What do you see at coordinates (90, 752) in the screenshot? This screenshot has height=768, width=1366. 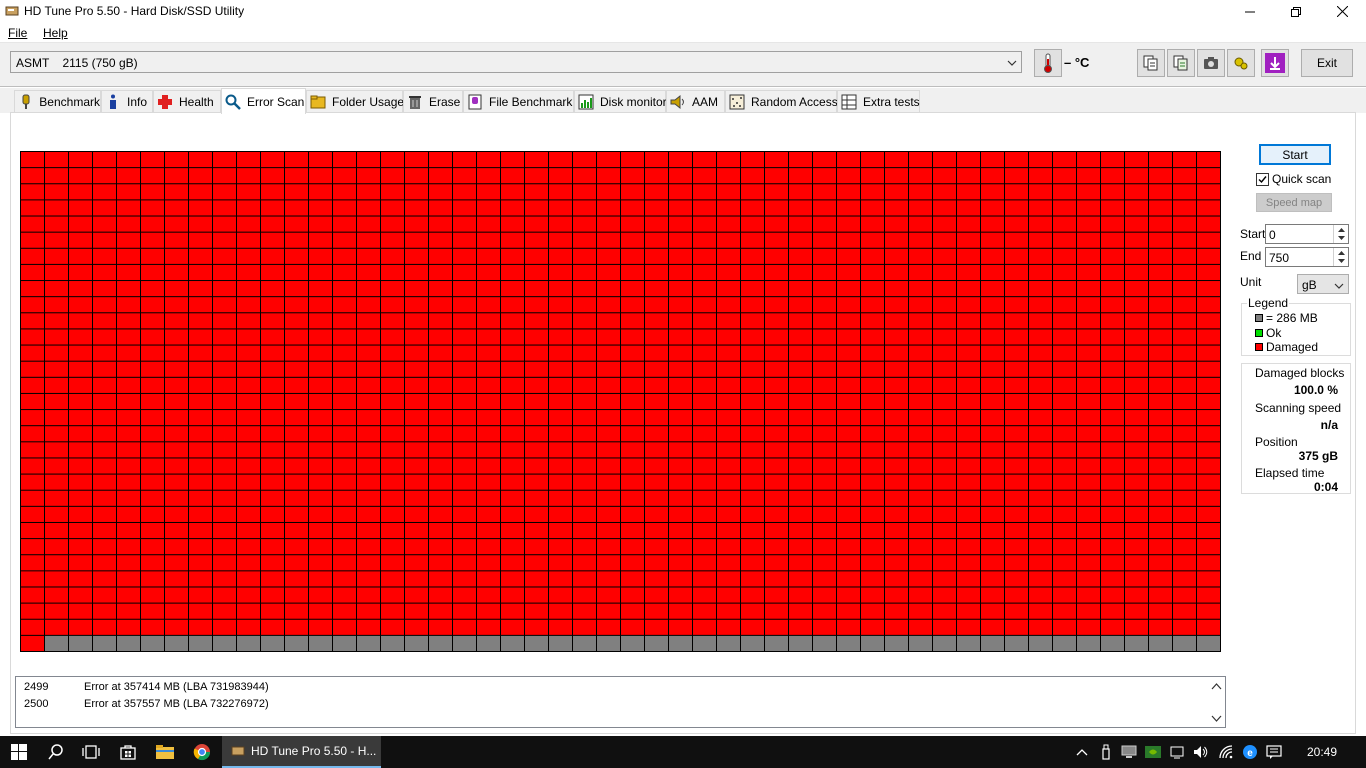 I see `task-view-button` at bounding box center [90, 752].